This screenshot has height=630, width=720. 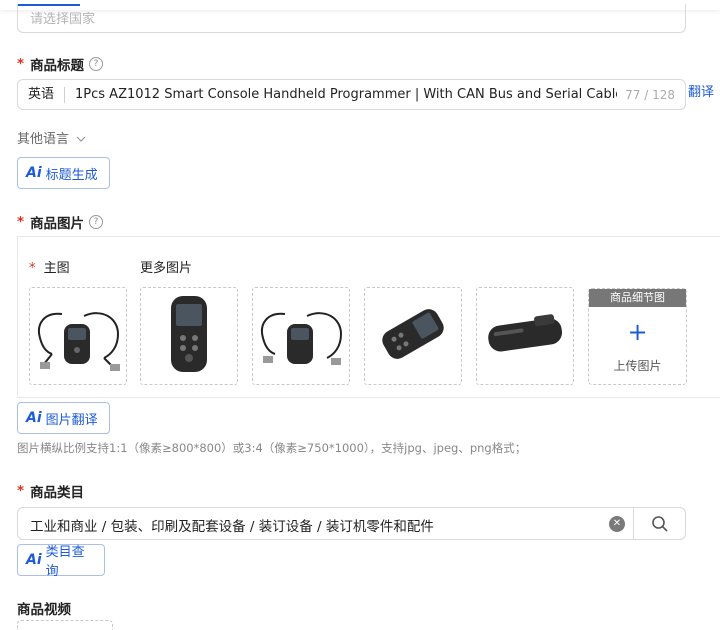 What do you see at coordinates (701, 90) in the screenshot?
I see `translate-link: 翻译` at bounding box center [701, 90].